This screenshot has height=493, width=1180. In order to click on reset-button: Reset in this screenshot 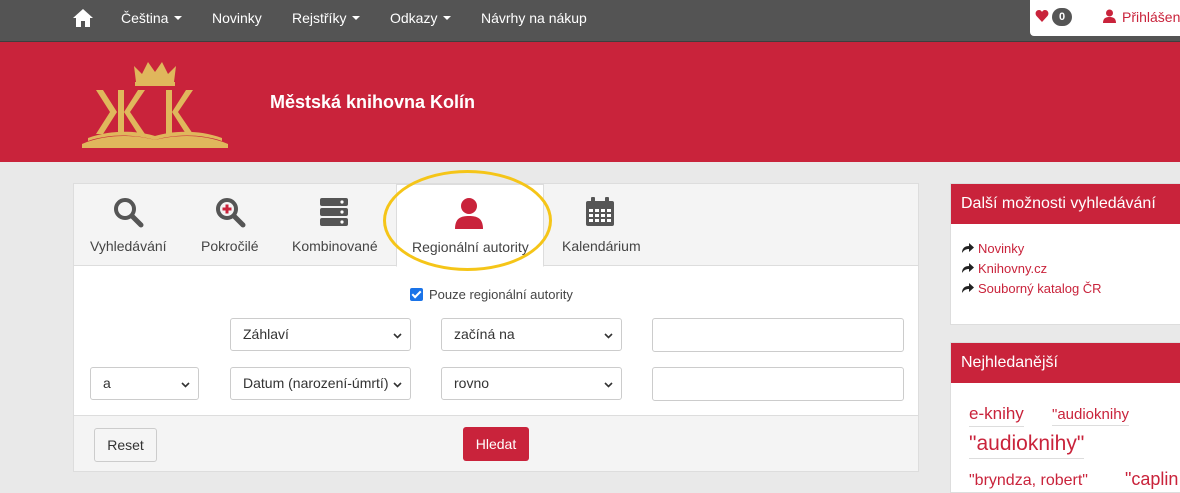, I will do `click(125, 445)`.